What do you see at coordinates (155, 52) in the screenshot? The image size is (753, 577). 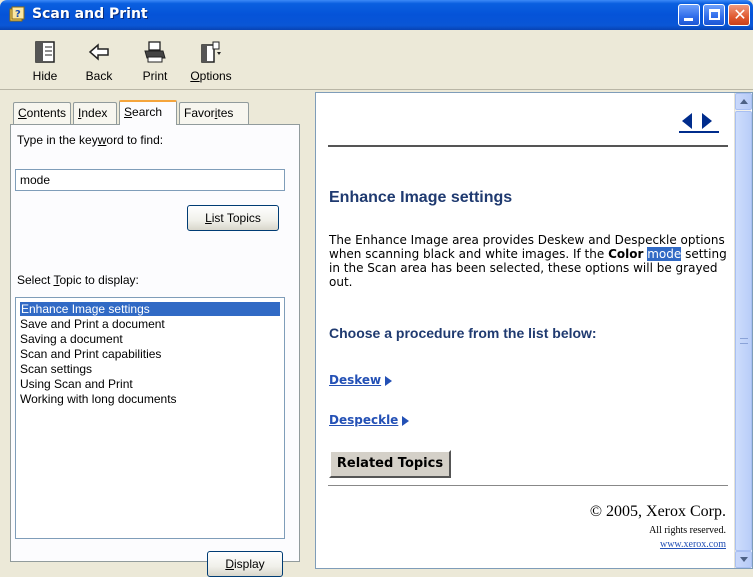 I see `printer-icon` at bounding box center [155, 52].